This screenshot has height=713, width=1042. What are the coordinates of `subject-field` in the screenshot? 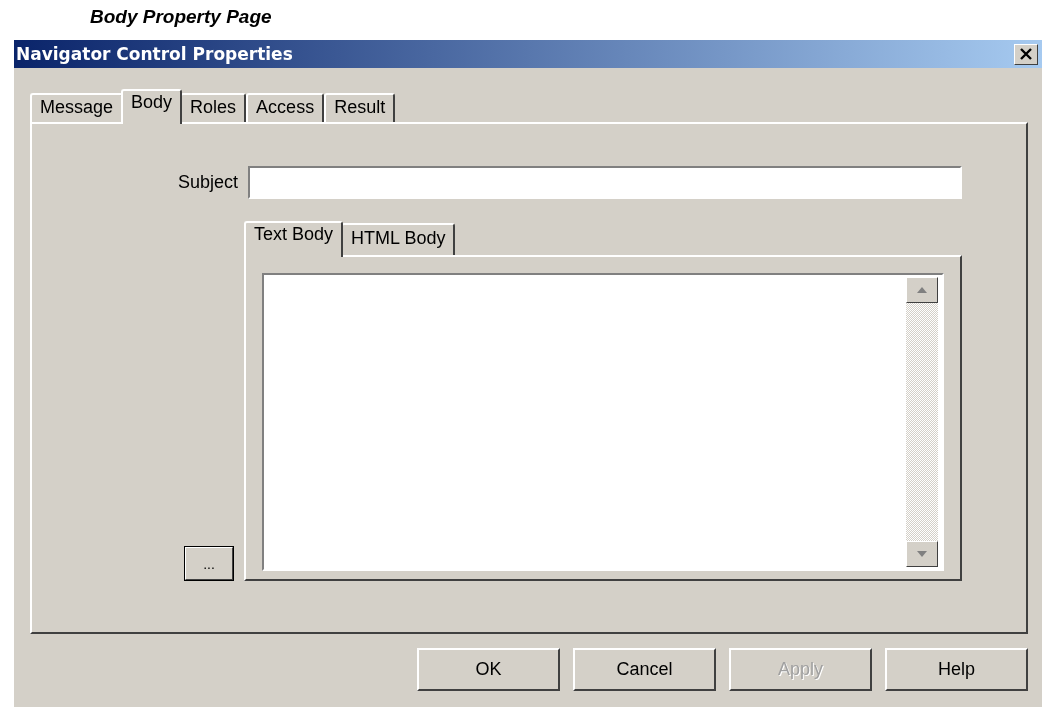 It's located at (605, 182).